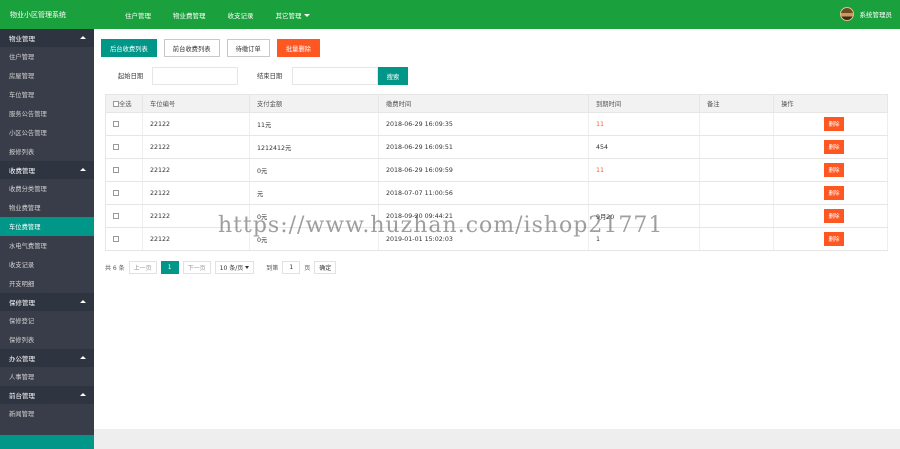  I want to click on topnav-other: 其它管理, so click(293, 15).